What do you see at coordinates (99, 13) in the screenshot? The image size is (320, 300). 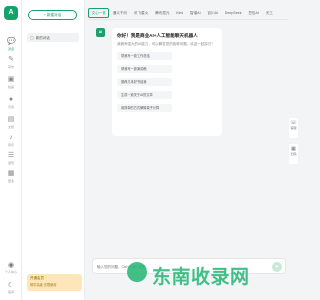 I see `tab-wenxin: 文心一言` at bounding box center [99, 13].